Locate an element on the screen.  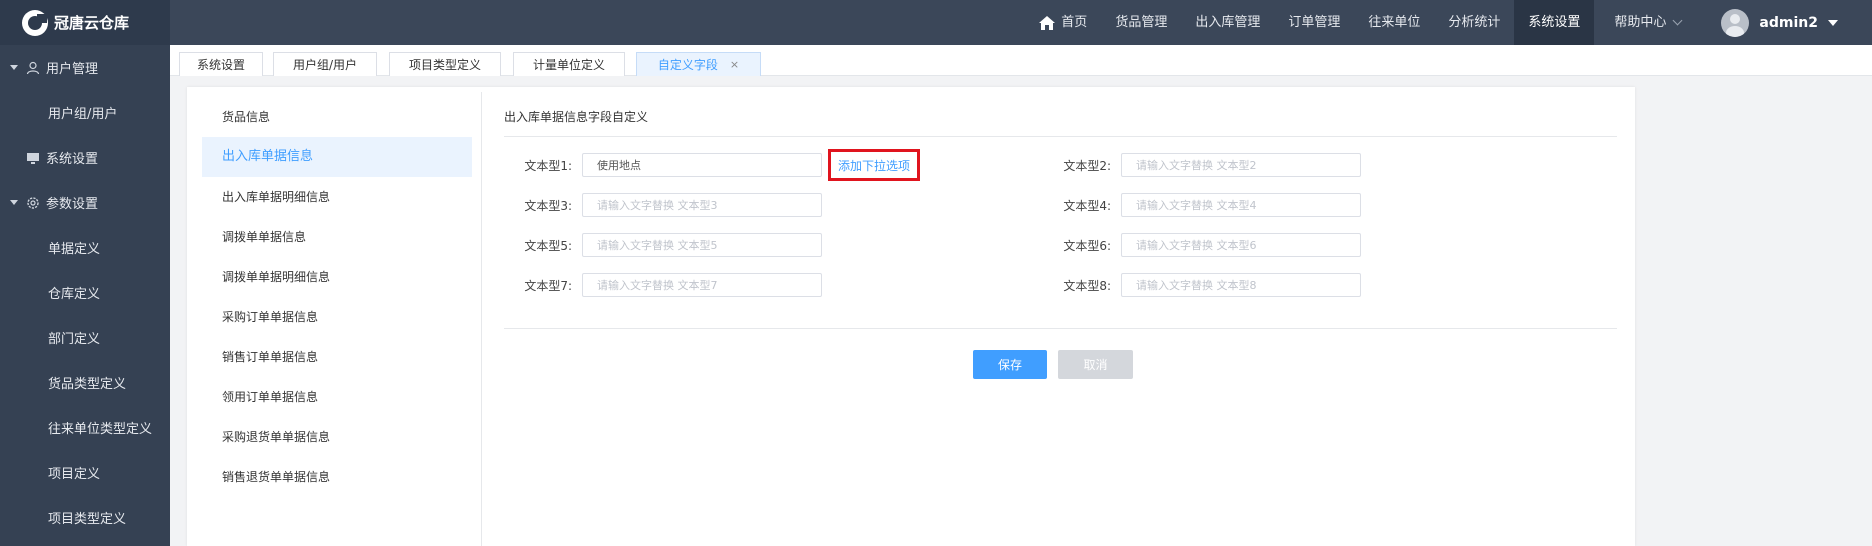
text-field-7-input is located at coordinates (702, 285).